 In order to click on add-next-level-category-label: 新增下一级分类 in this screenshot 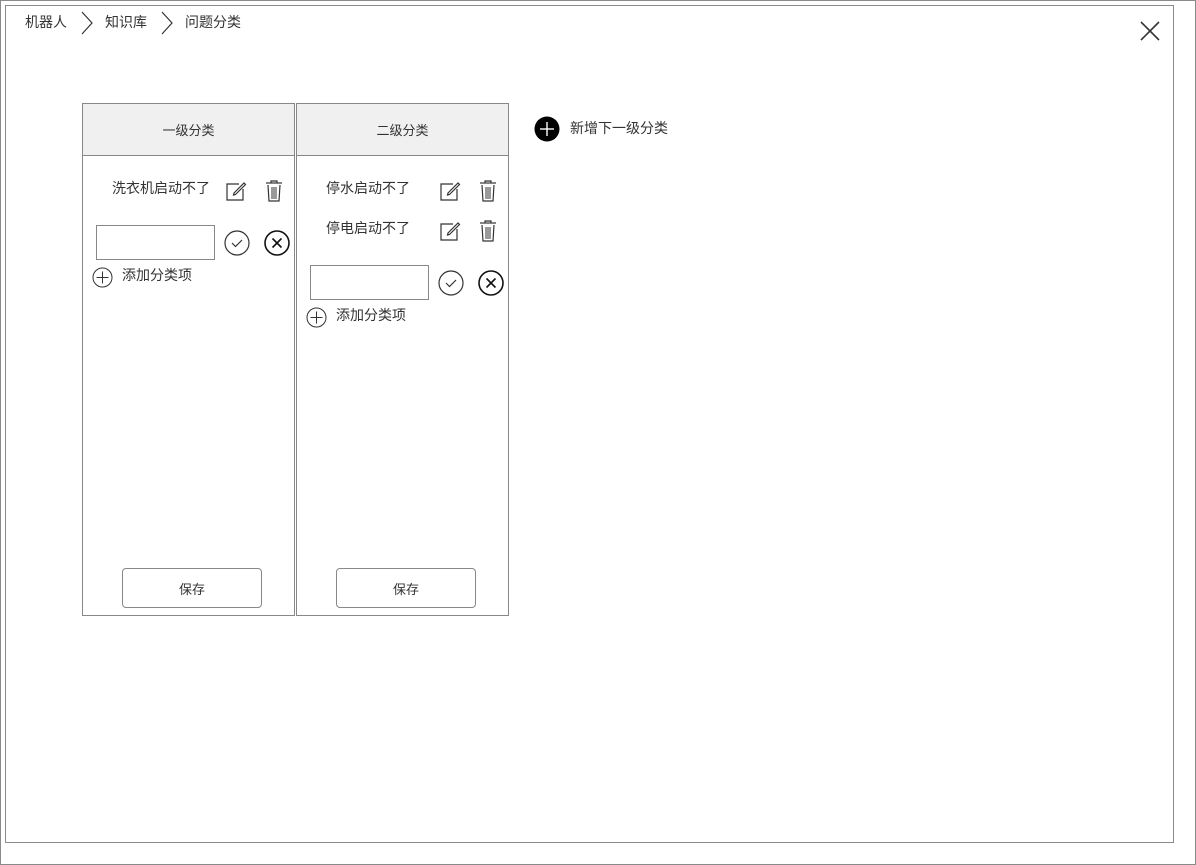, I will do `click(619, 129)`.